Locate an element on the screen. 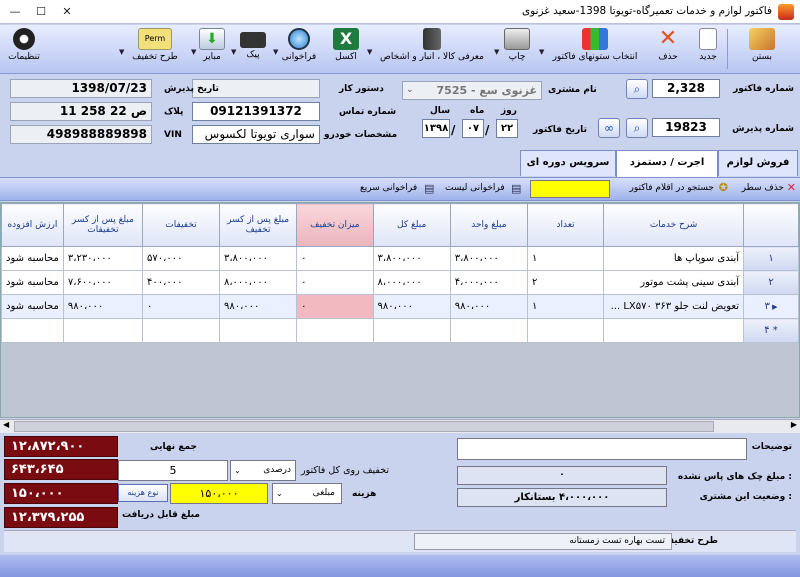  qty-cell is located at coordinates (565, 330).